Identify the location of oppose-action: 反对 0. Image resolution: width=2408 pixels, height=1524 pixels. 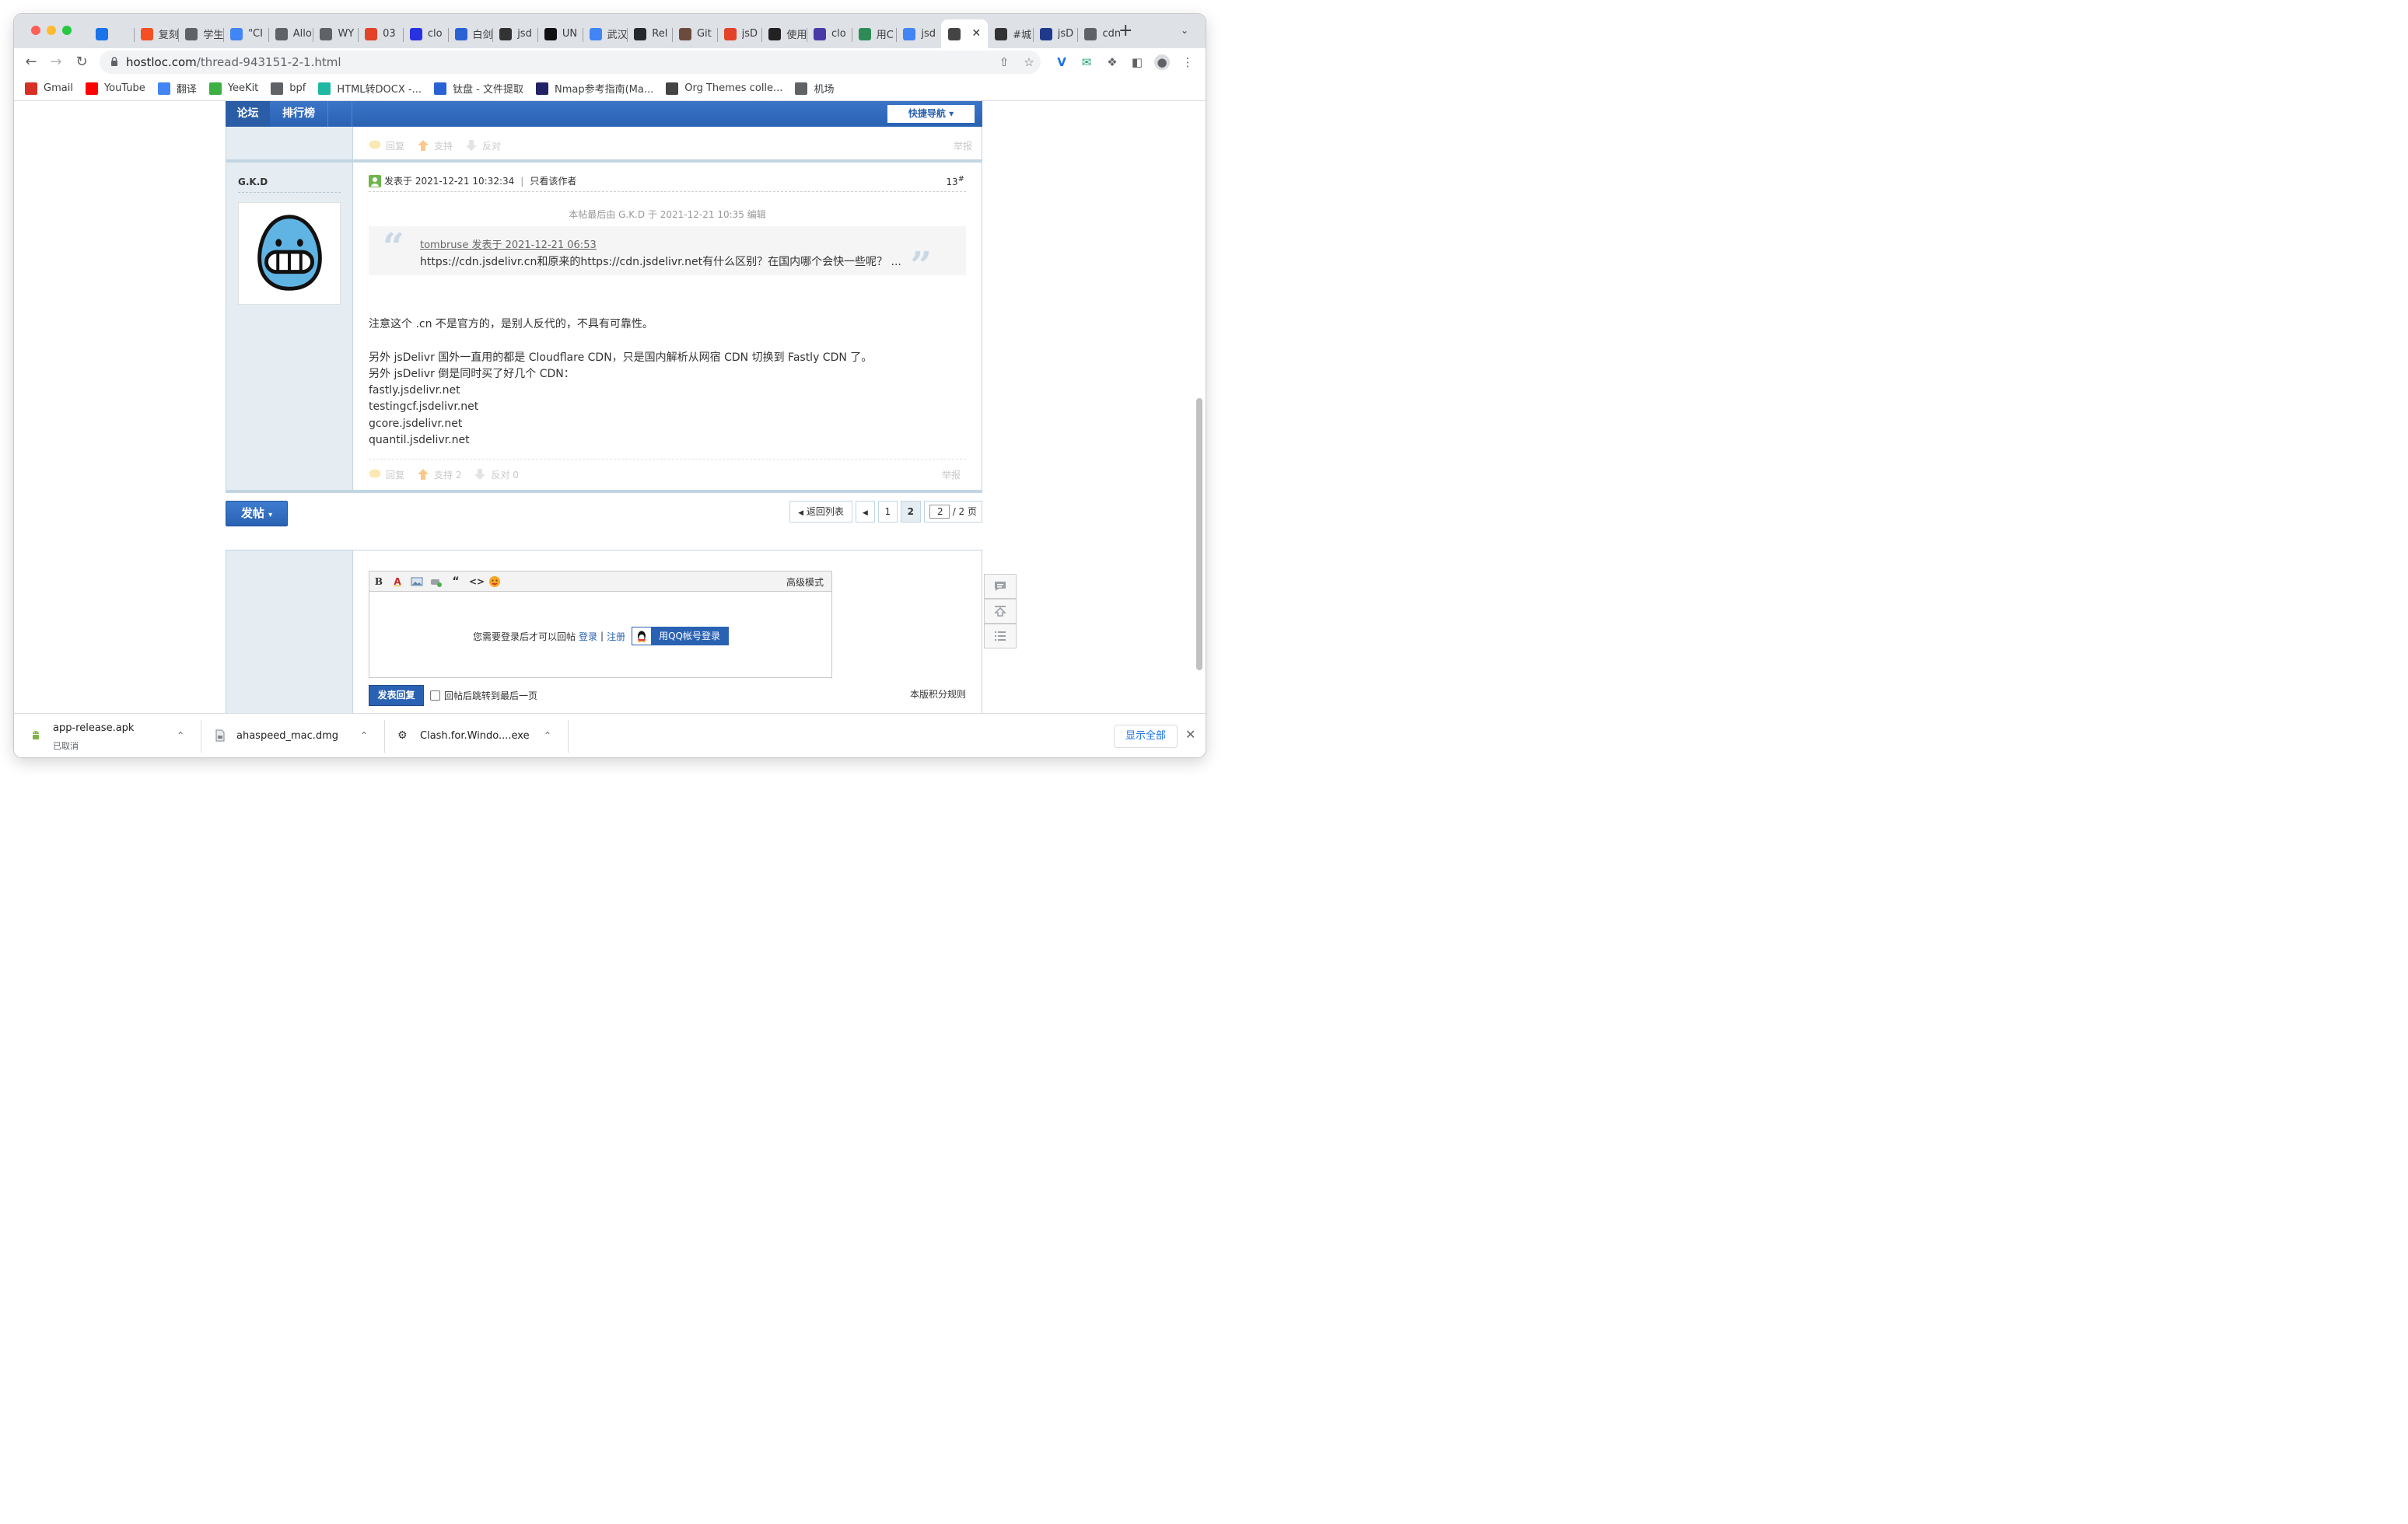
(497, 475).